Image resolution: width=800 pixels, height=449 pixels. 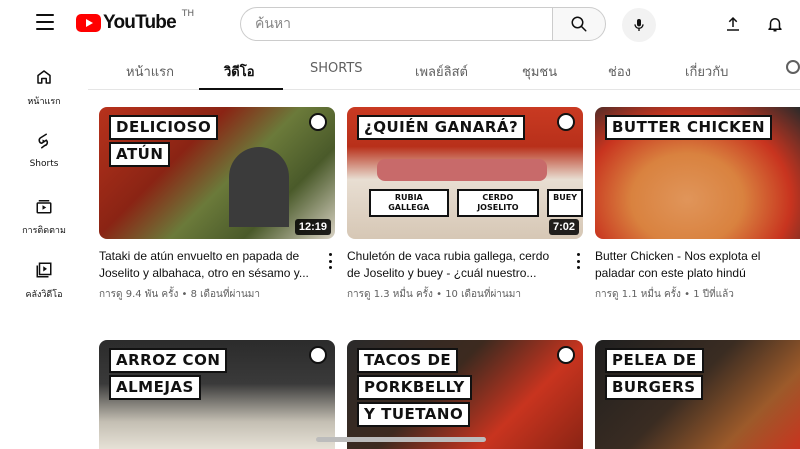 I want to click on mic-button, so click(x=639, y=25).